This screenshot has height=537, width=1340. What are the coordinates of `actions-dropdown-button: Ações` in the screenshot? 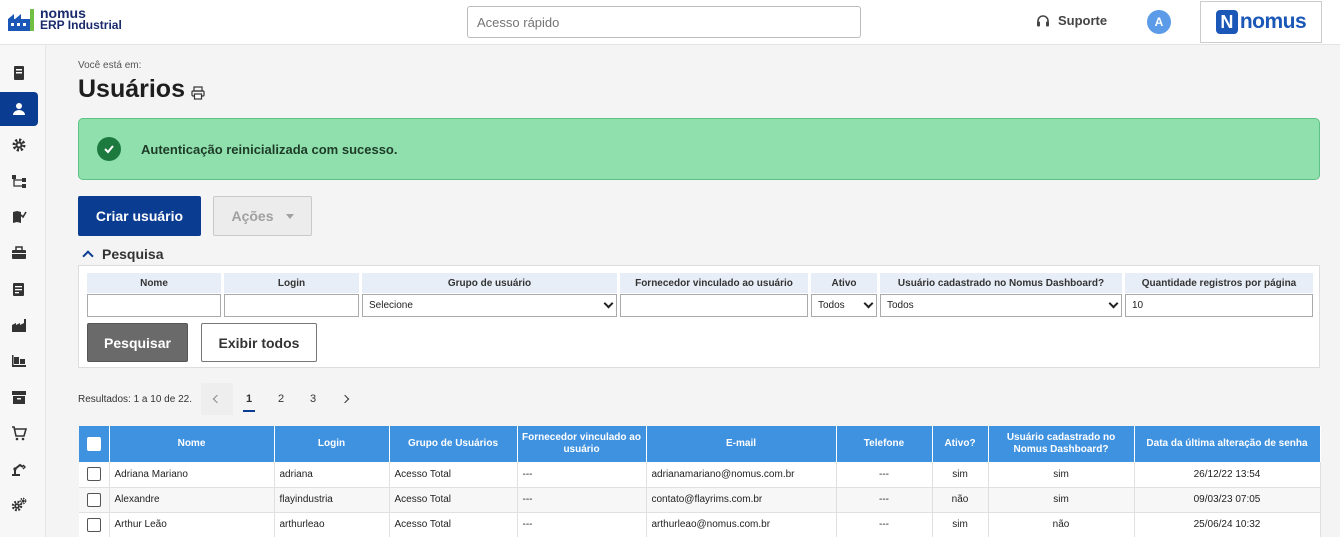 It's located at (262, 216).